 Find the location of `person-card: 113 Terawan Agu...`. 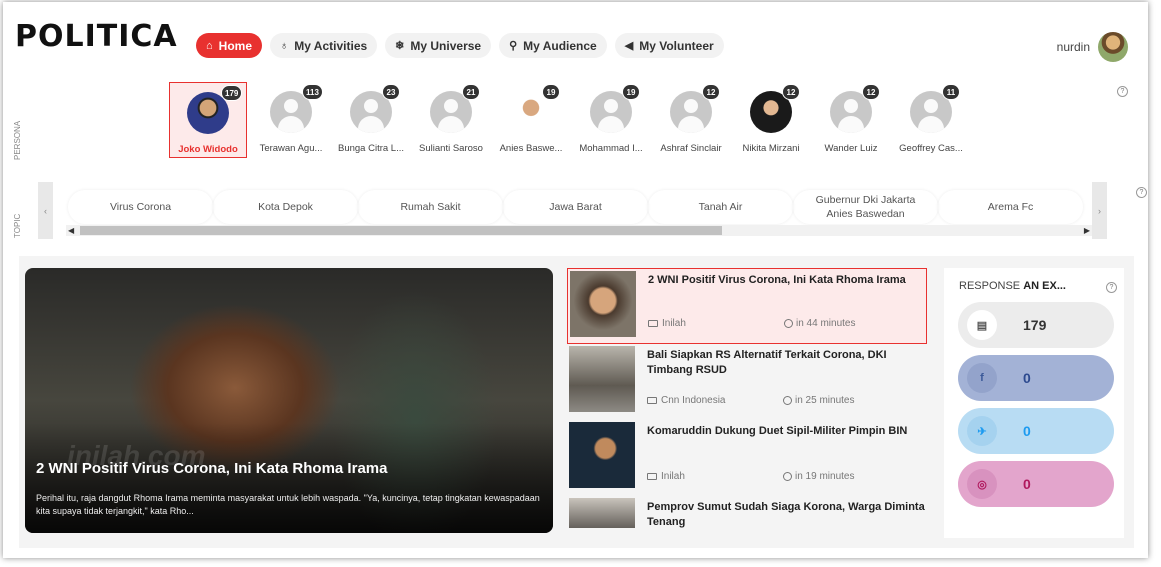

person-card: 113 Terawan Agu... is located at coordinates (291, 120).